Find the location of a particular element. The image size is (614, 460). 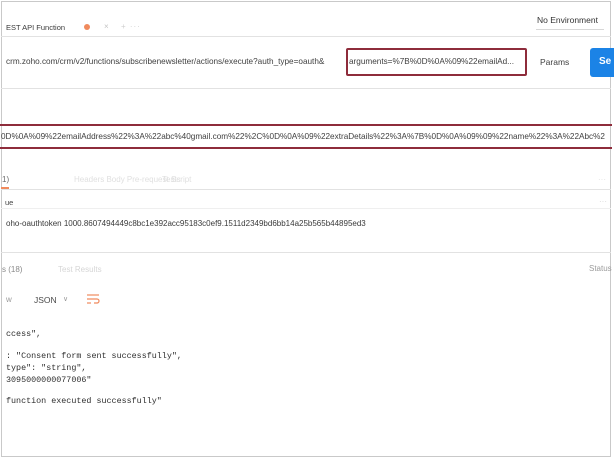

send-button: Se is located at coordinates (602, 62).